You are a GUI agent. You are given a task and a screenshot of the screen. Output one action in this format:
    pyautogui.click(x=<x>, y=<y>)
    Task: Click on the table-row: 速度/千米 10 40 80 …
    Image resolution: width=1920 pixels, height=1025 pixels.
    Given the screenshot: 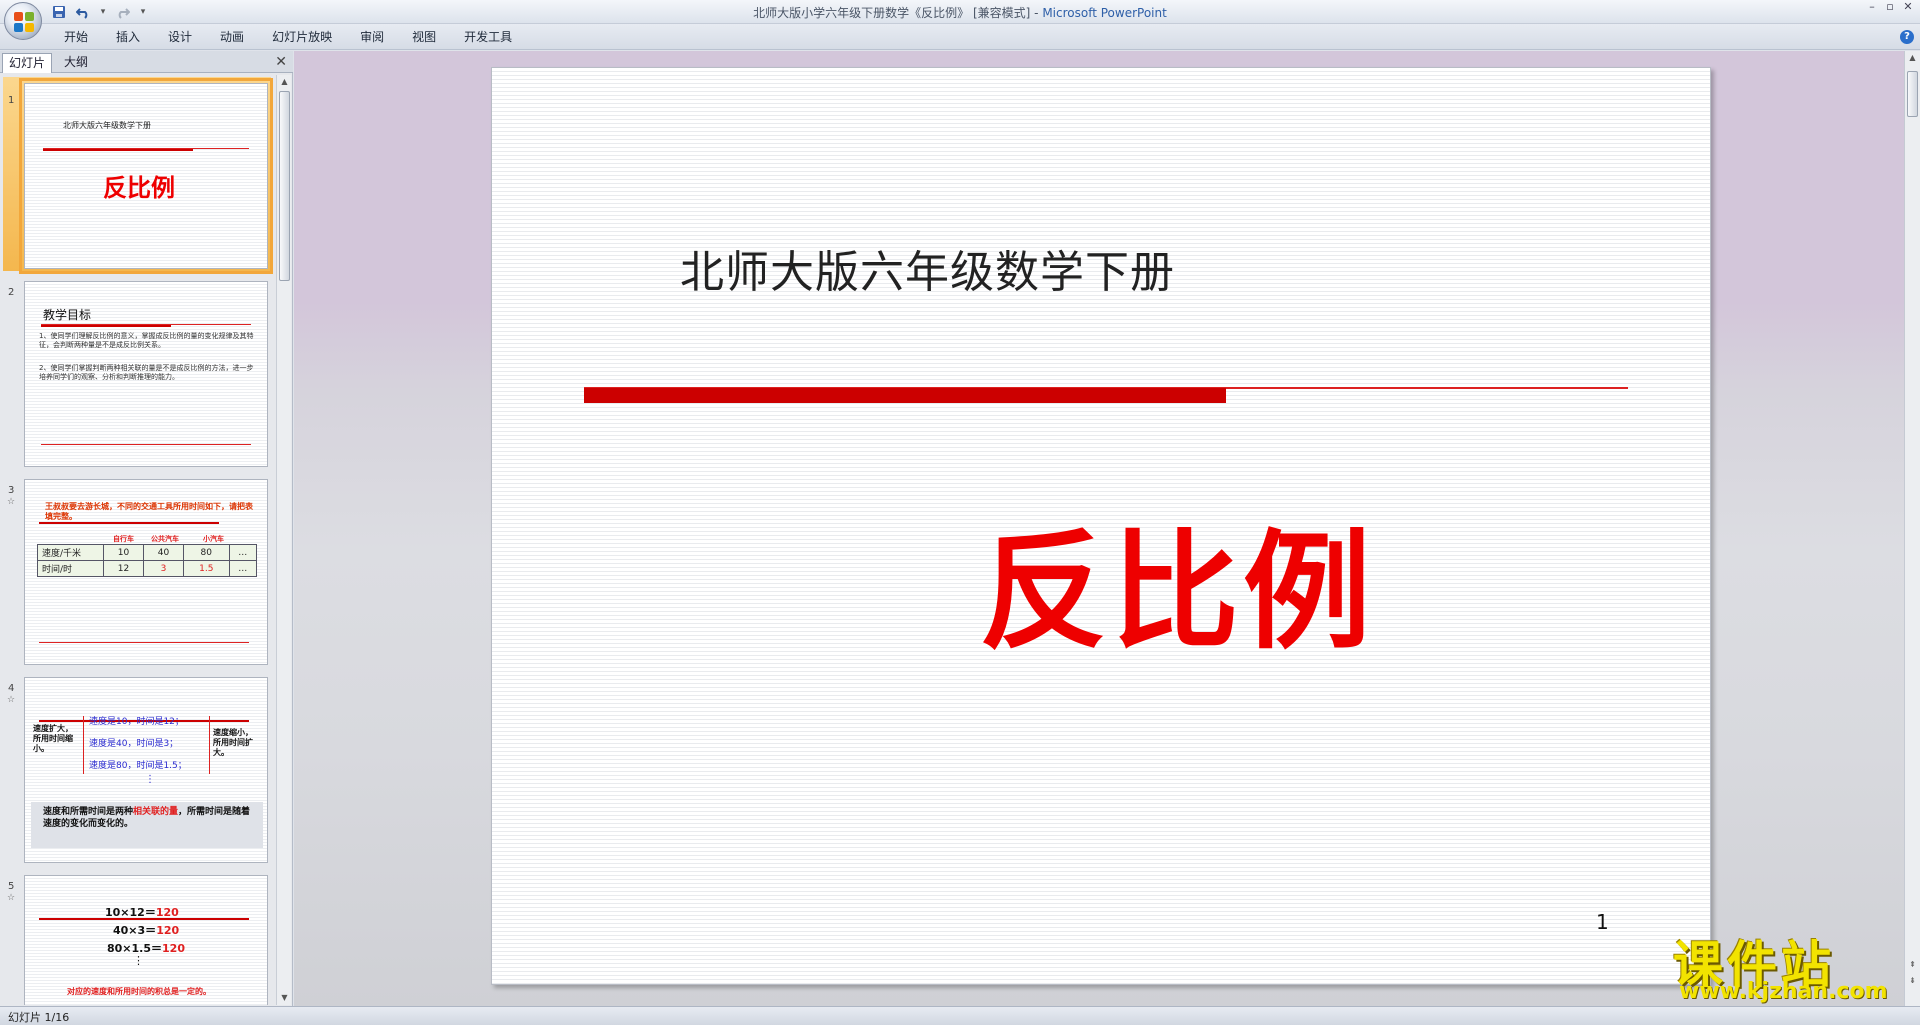 What is the action you would take?
    pyautogui.click(x=147, y=552)
    